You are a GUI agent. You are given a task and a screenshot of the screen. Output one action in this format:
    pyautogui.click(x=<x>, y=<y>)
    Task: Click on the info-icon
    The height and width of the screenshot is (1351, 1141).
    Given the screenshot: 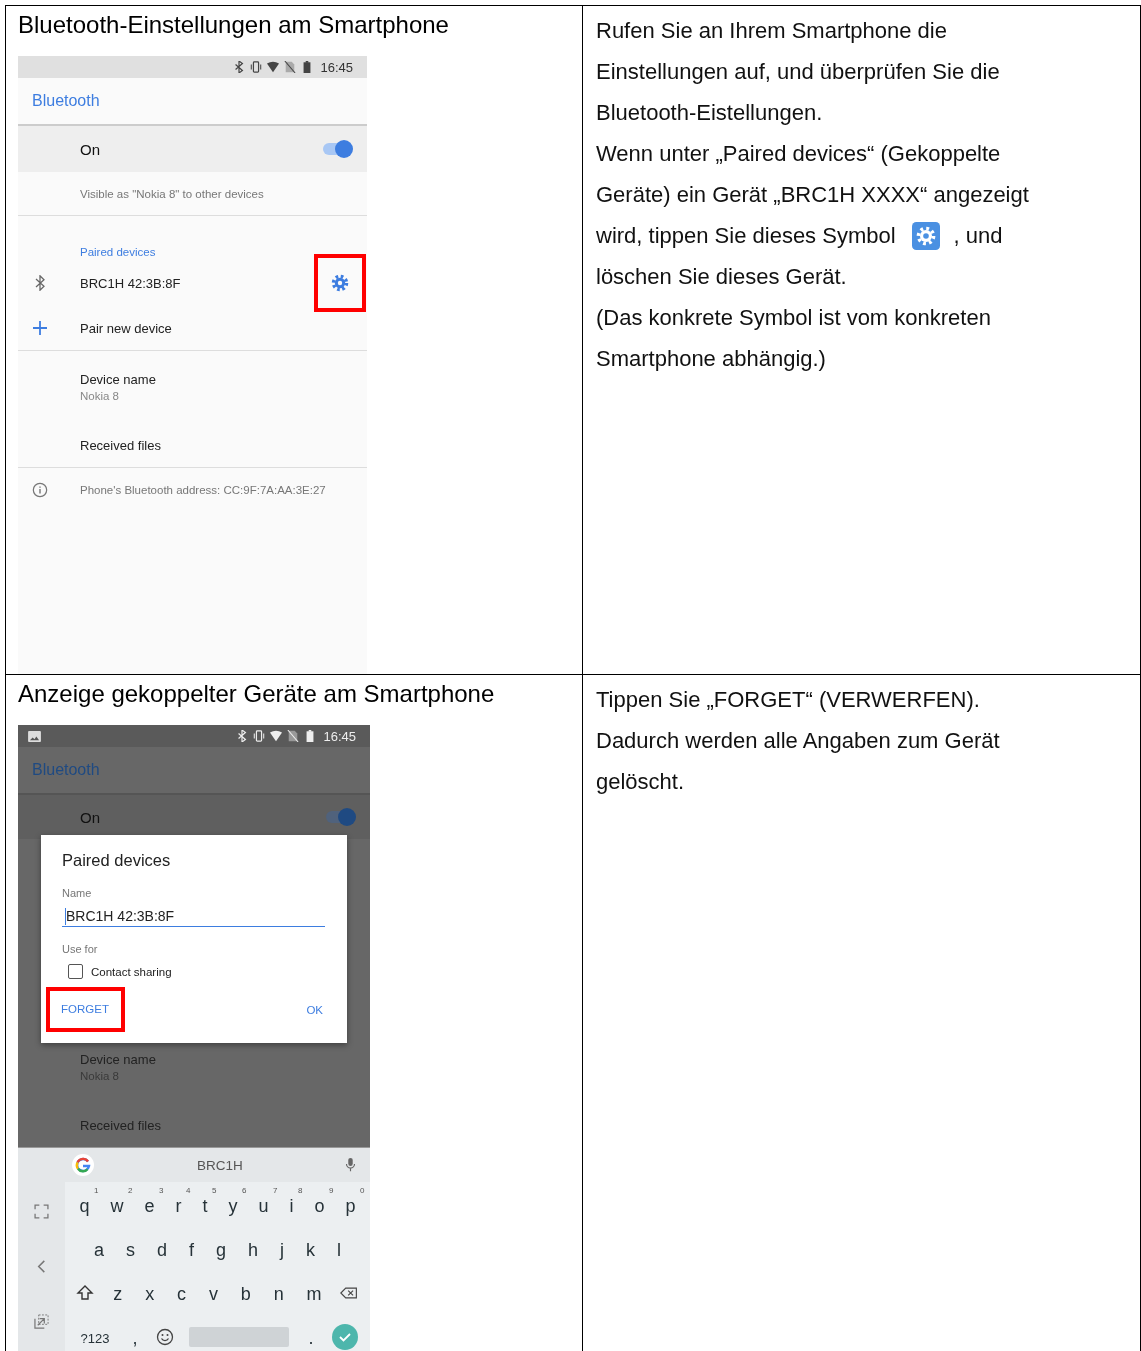 What is the action you would take?
    pyautogui.click(x=40, y=490)
    